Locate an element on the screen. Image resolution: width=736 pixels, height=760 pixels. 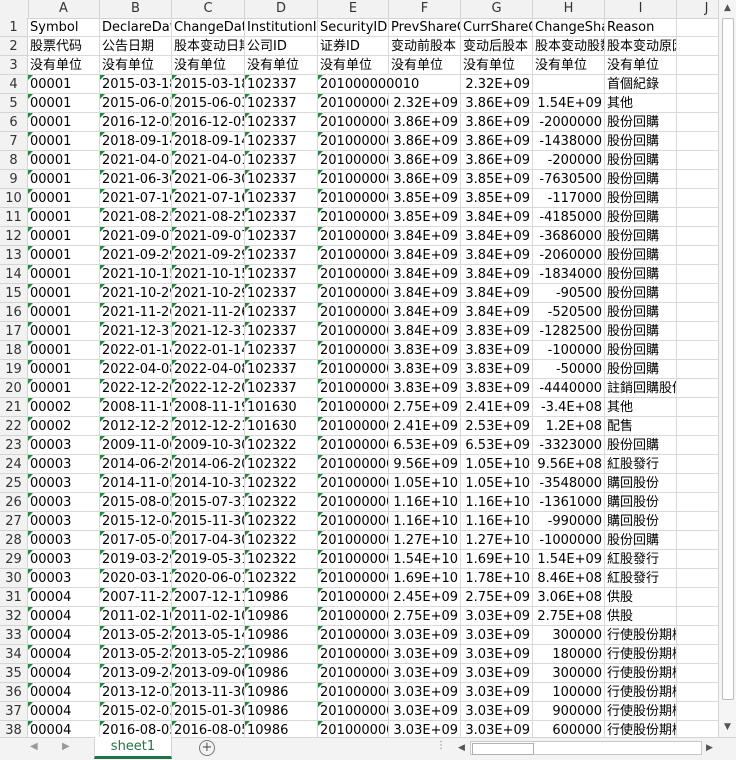
cell-e24: 201000000030 is located at coordinates (353, 464).